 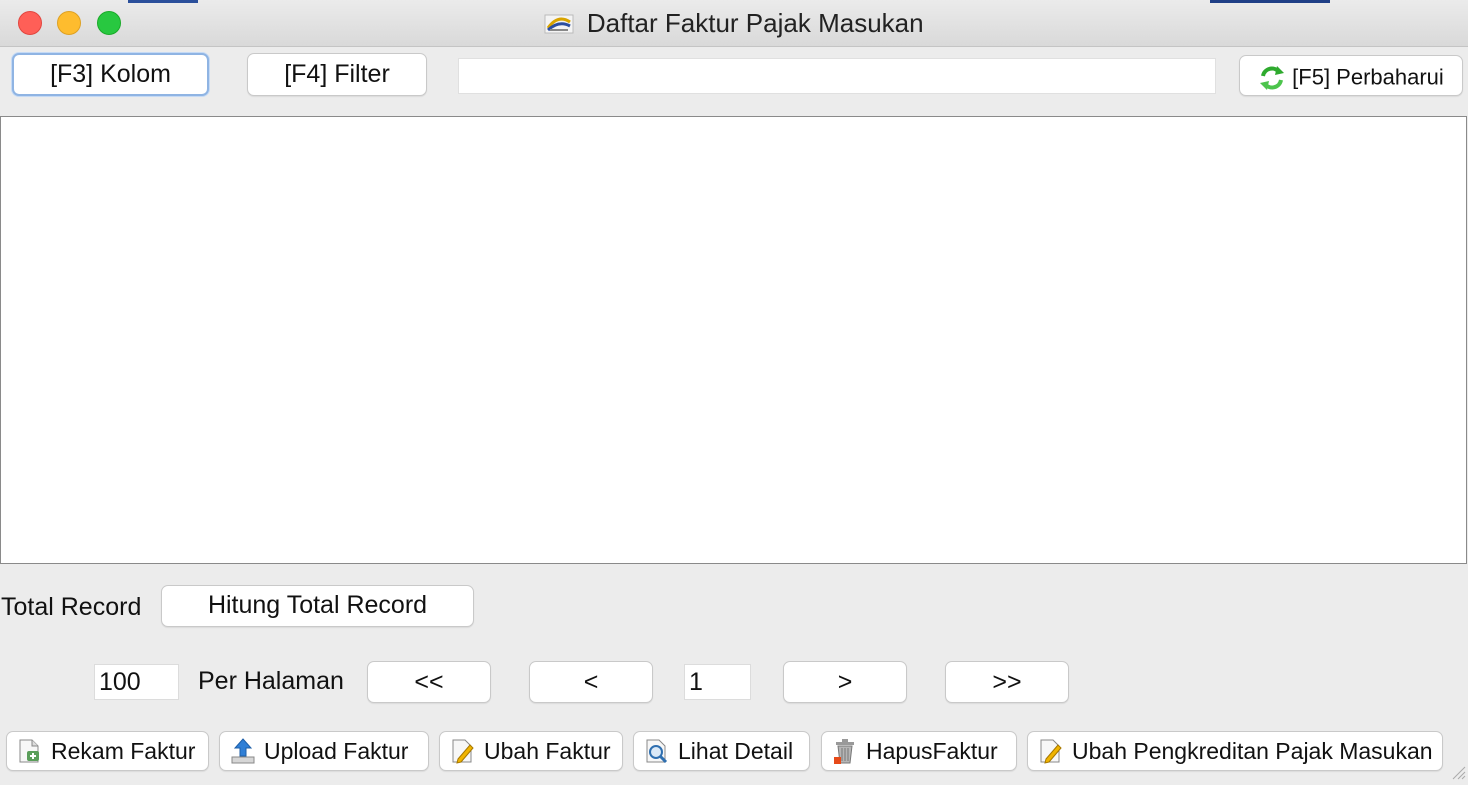 I want to click on refresh-button-label: [F5] Perbaharui, so click(x=1368, y=77).